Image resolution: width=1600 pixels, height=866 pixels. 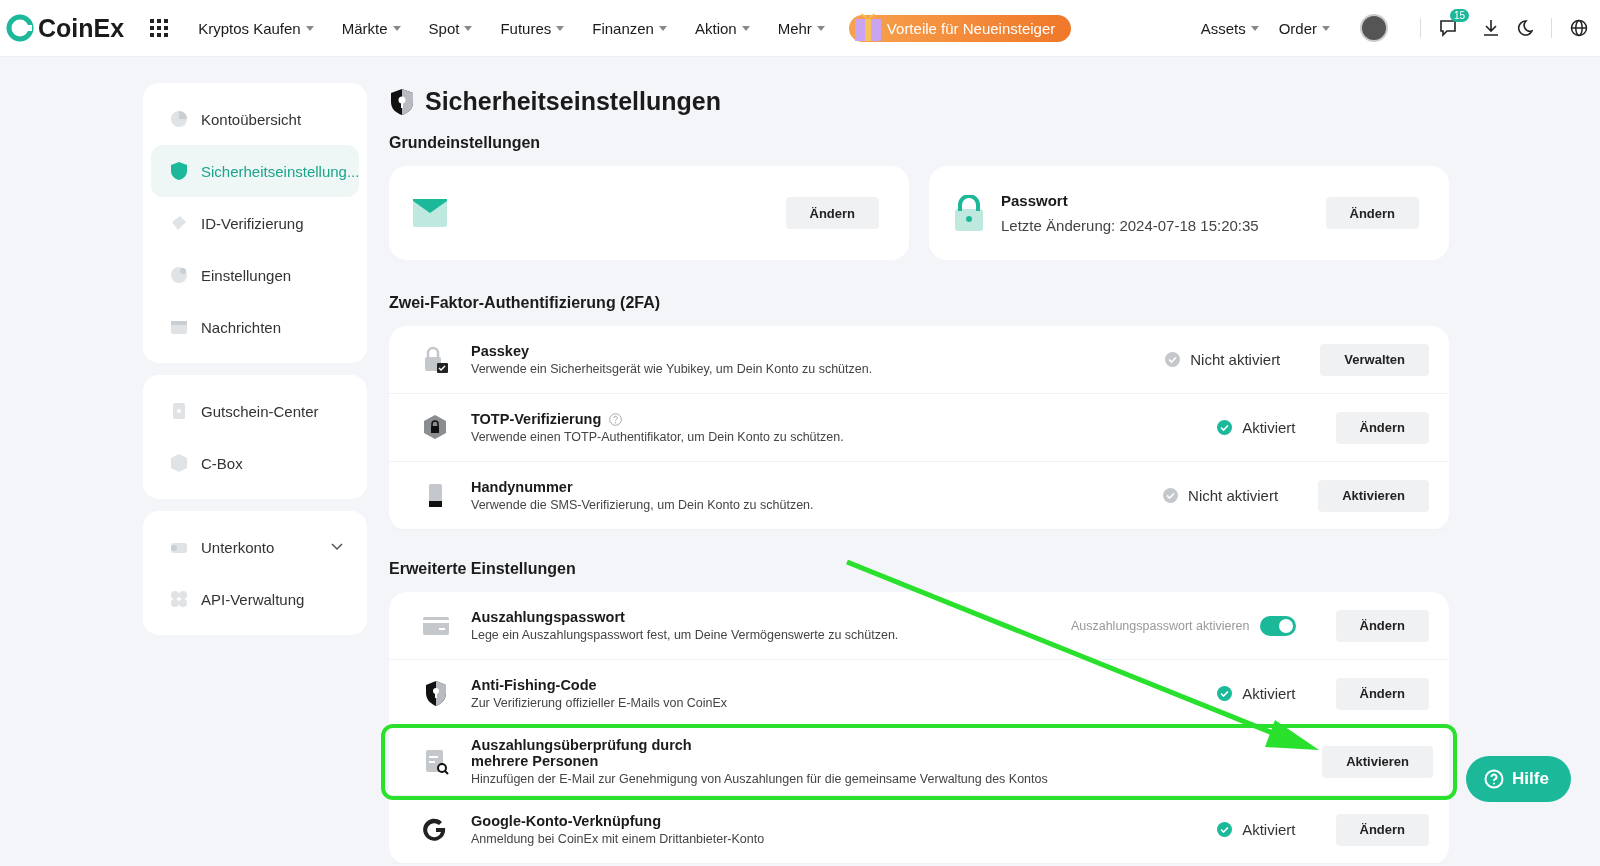 What do you see at coordinates (256, 28) in the screenshot?
I see `nav-menu: Kryptos Kaufen` at bounding box center [256, 28].